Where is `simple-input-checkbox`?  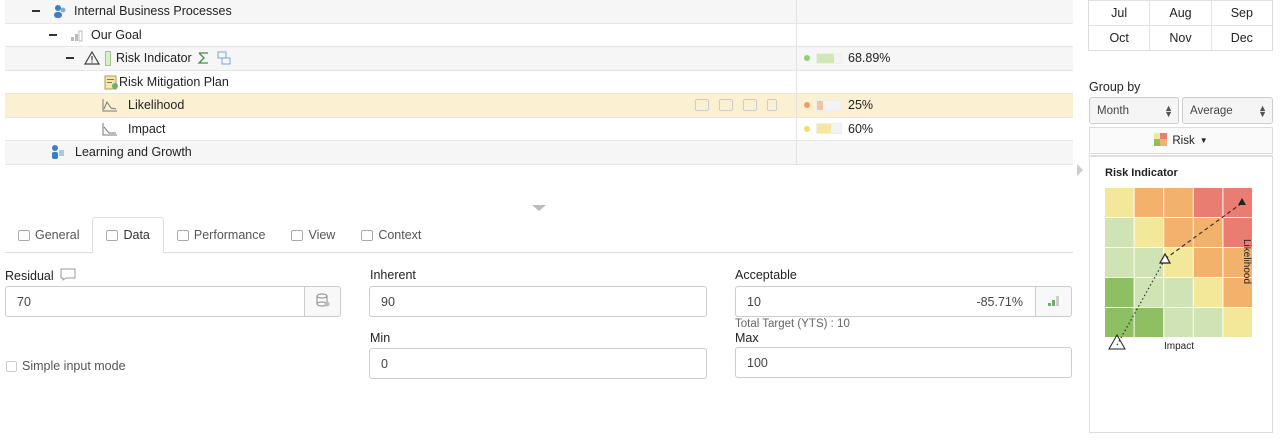
simple-input-checkbox is located at coordinates (11, 366).